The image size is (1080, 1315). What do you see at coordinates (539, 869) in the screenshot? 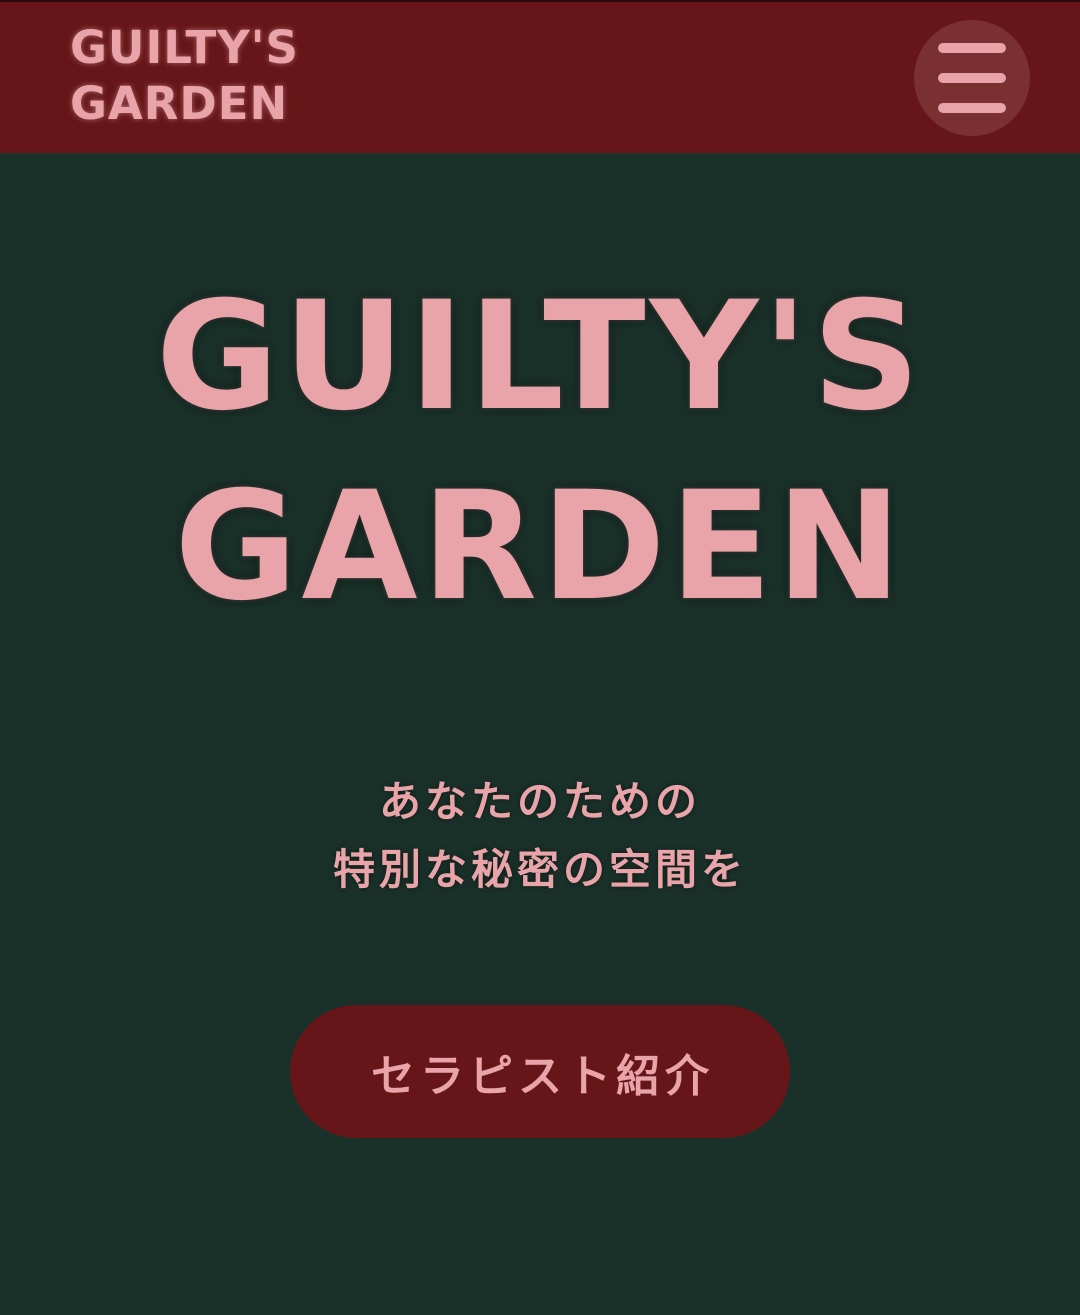
I see `tagline-line-2: 特別な秘密の空間を` at bounding box center [539, 869].